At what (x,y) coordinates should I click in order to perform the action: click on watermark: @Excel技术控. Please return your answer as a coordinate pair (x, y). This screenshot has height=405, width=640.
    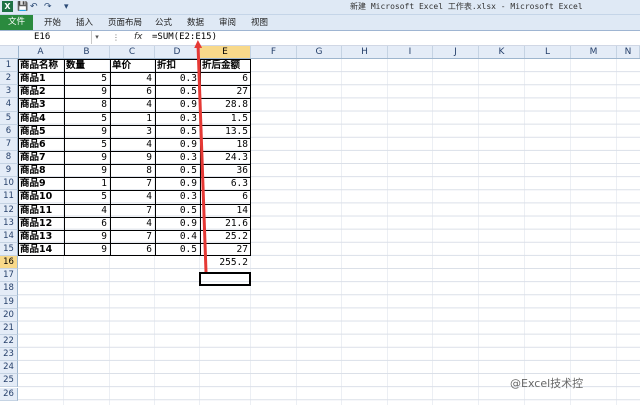
    Looking at the image, I should click on (547, 383).